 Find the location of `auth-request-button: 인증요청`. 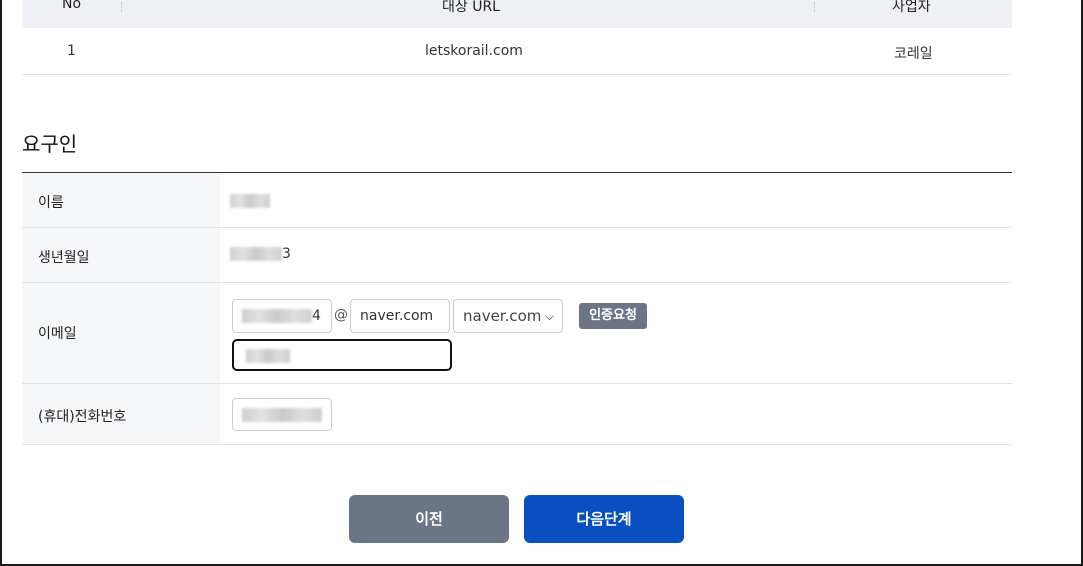

auth-request-button: 인증요청 is located at coordinates (613, 316).